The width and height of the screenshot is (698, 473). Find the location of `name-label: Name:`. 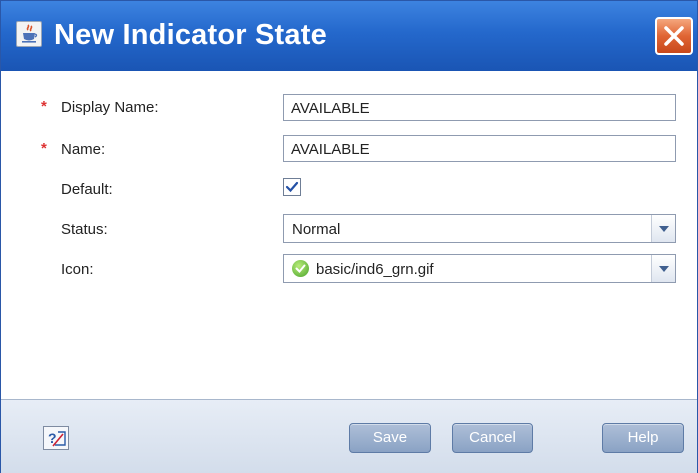

name-label: Name: is located at coordinates (83, 149).